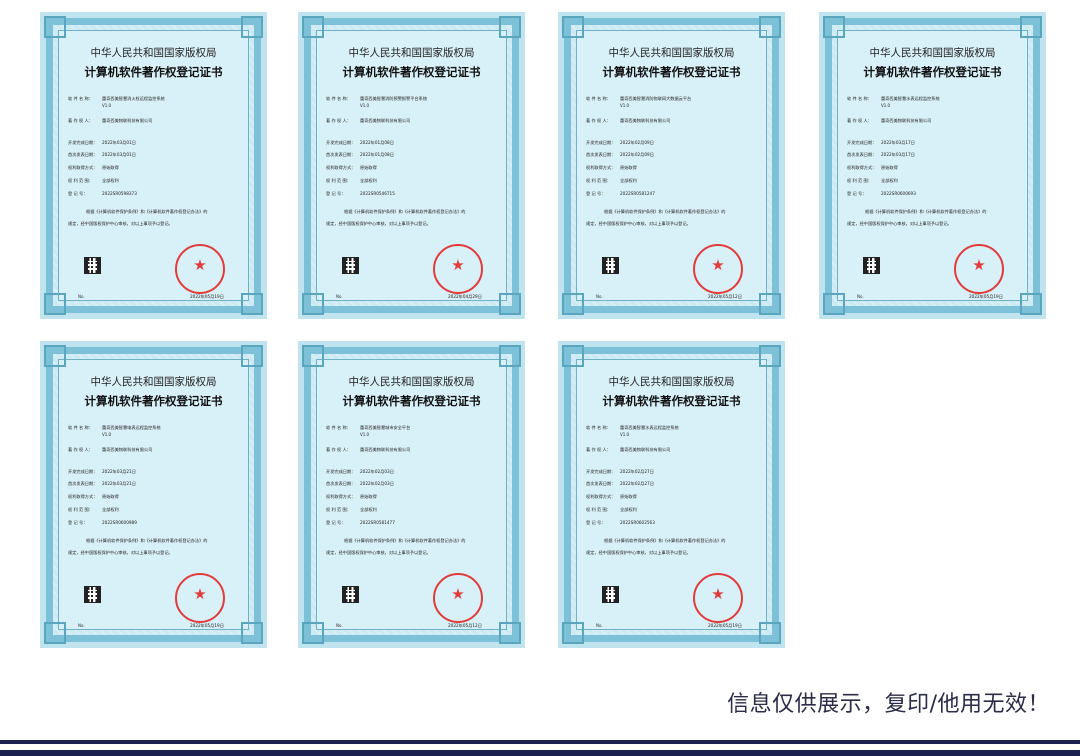 This screenshot has height=756, width=1080. What do you see at coordinates (637, 193) in the screenshot?
I see `registration-number: 2022SR0581247` at bounding box center [637, 193].